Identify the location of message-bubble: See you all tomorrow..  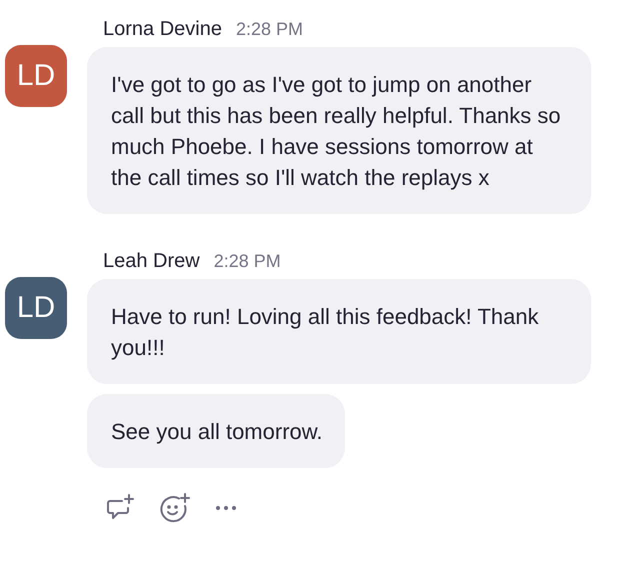
(216, 431).